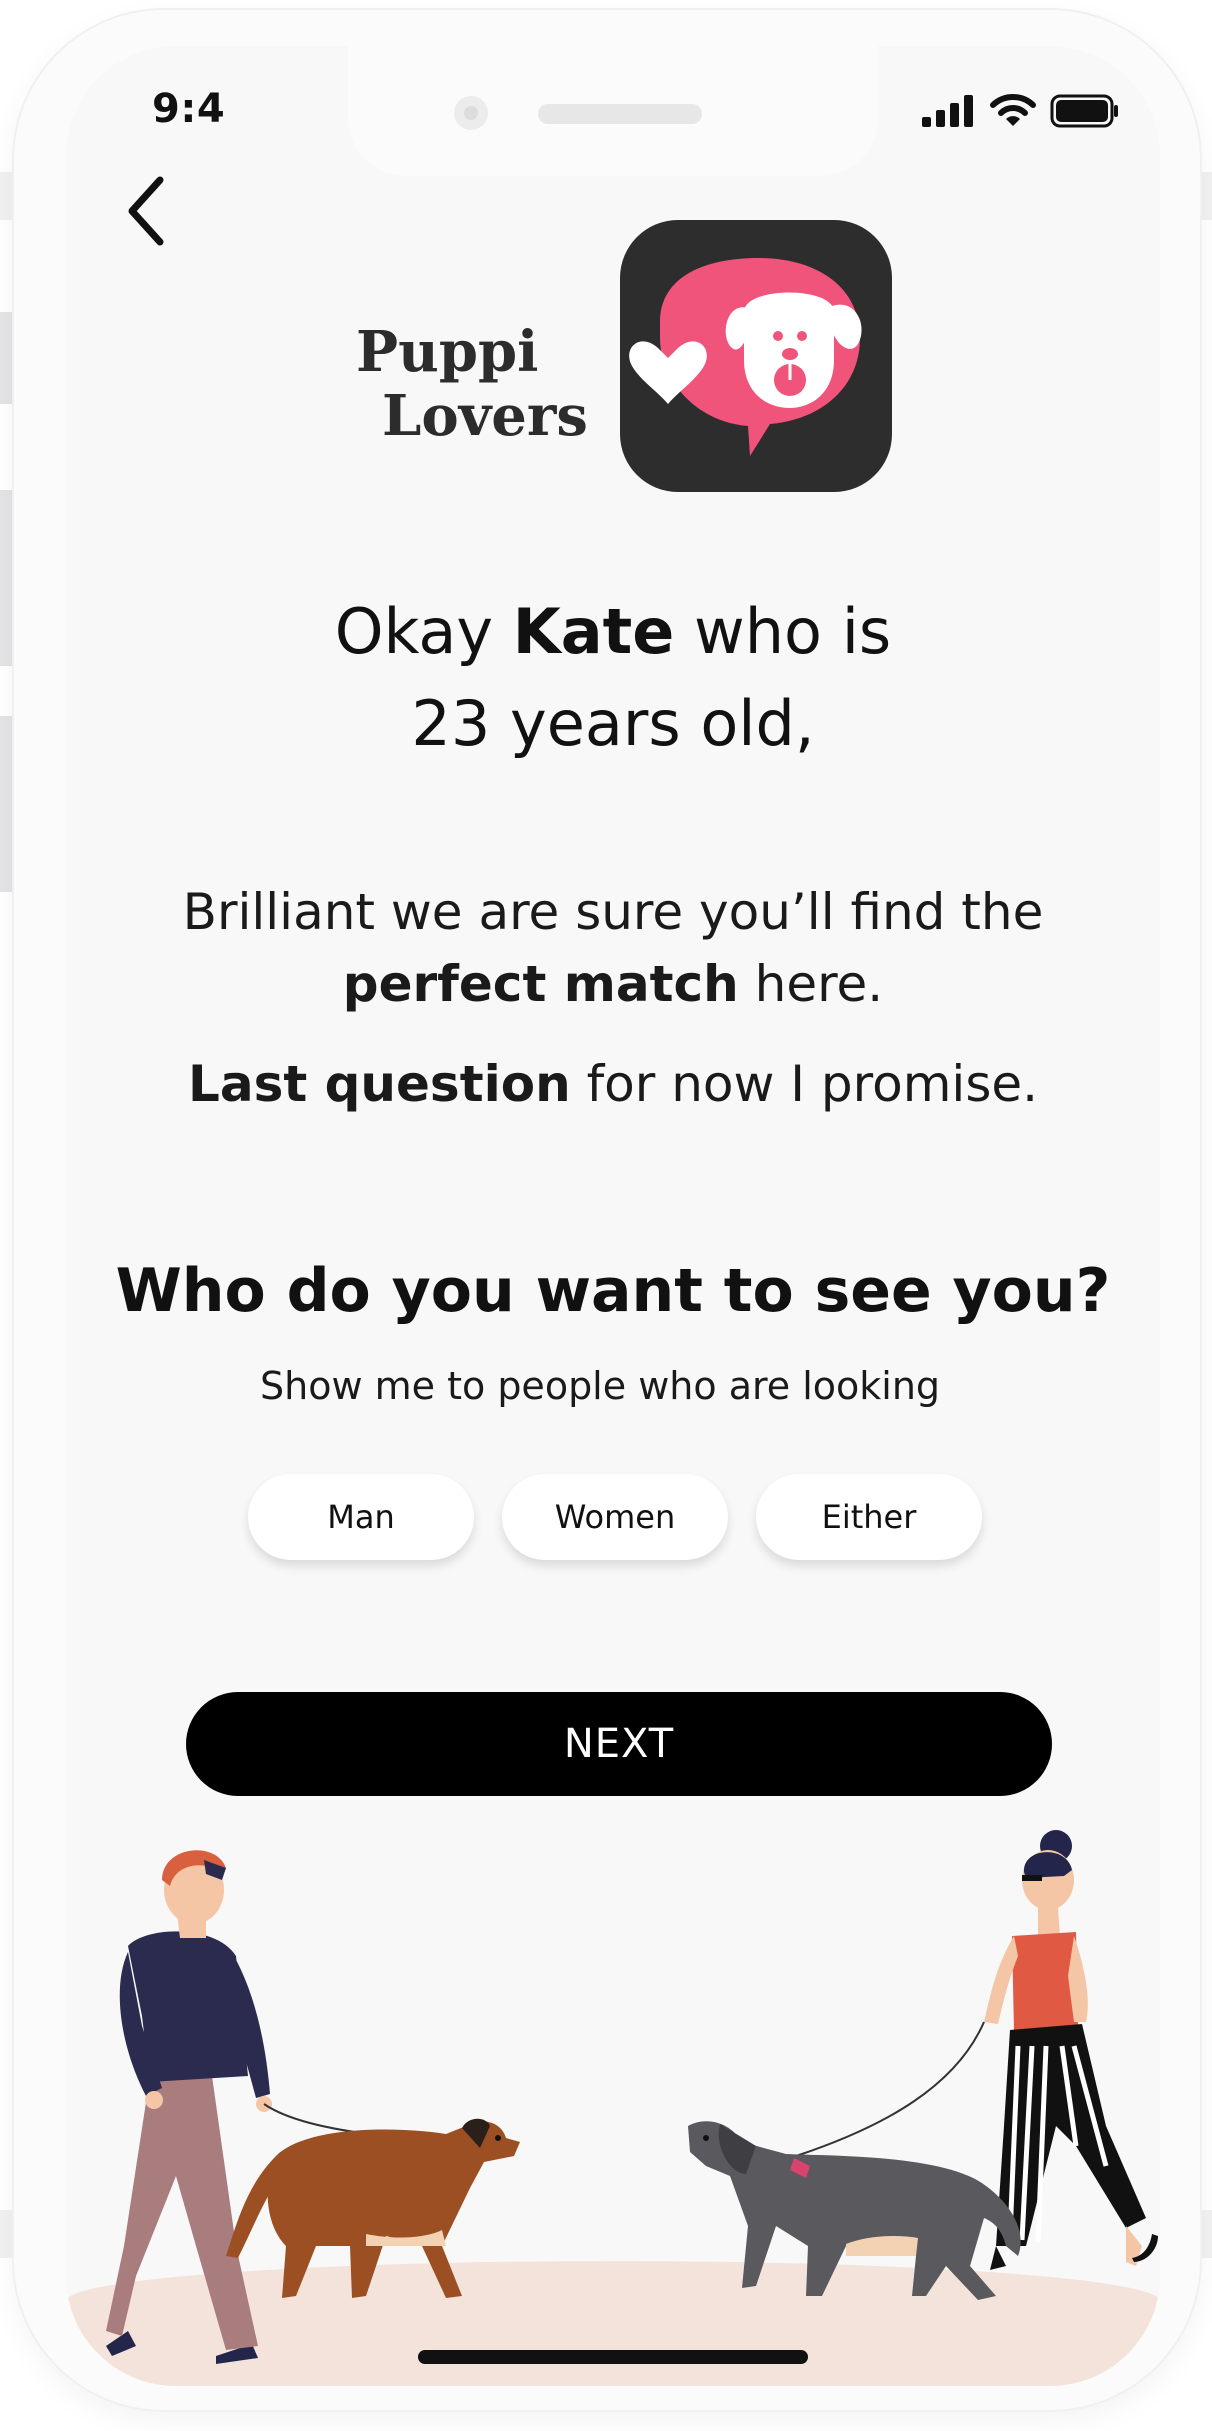  I want to click on status-icons, so click(1021, 111).